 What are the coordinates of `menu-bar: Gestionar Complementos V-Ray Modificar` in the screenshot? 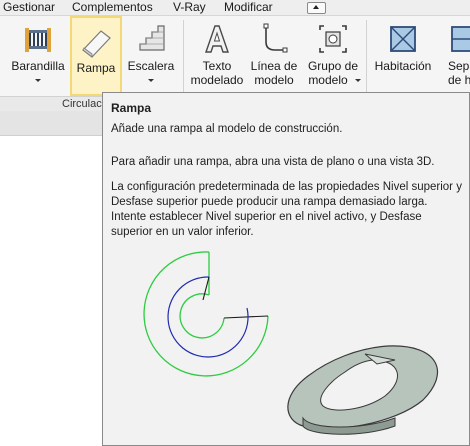 It's located at (235, 8).